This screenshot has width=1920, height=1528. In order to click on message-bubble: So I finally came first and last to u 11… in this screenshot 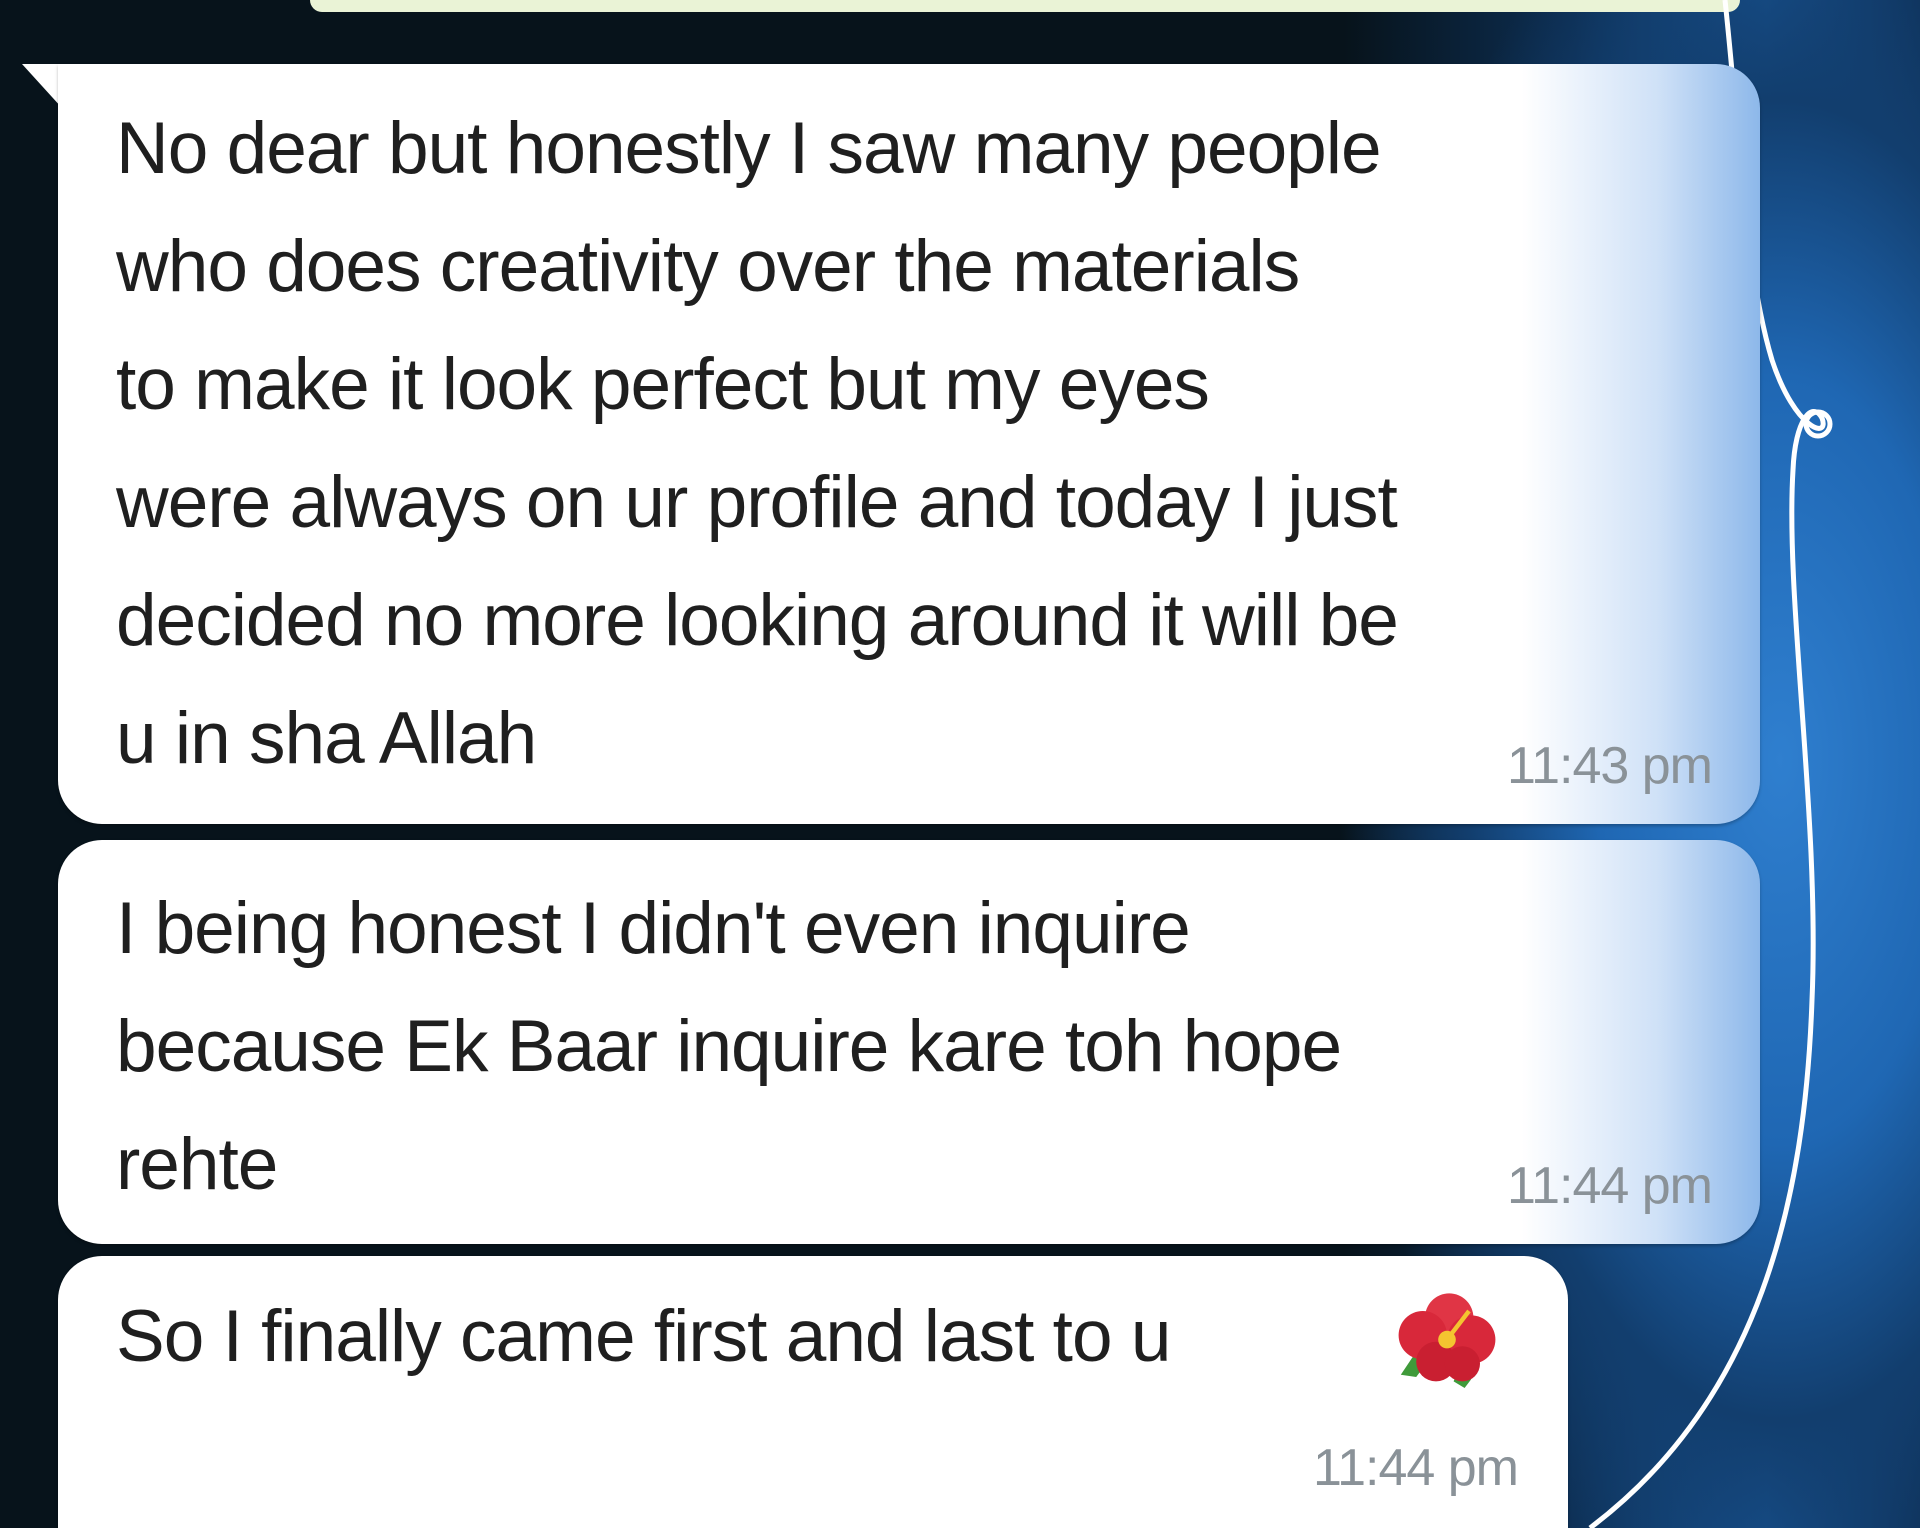, I will do `click(813, 1392)`.